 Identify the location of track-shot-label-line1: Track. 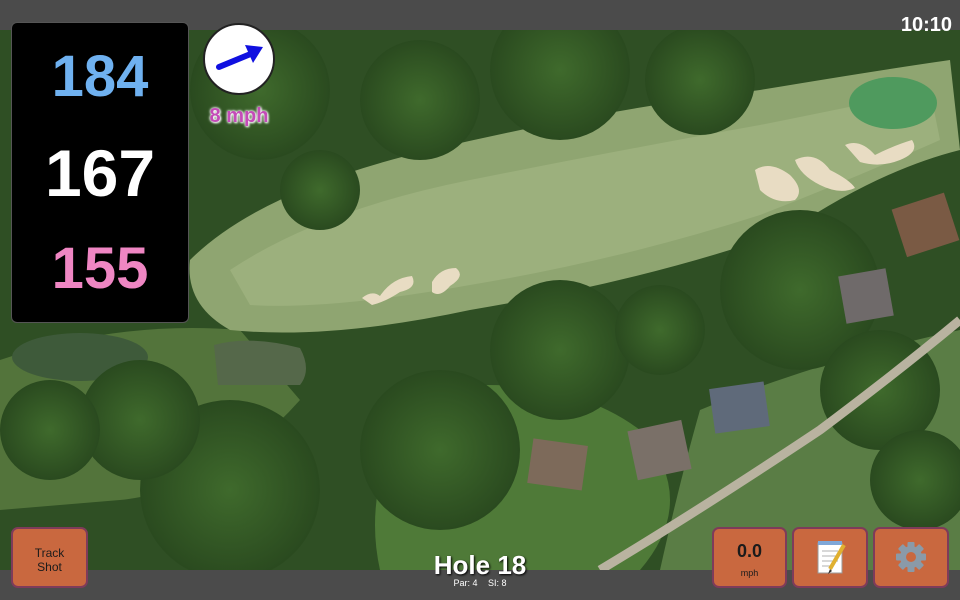
(49, 553).